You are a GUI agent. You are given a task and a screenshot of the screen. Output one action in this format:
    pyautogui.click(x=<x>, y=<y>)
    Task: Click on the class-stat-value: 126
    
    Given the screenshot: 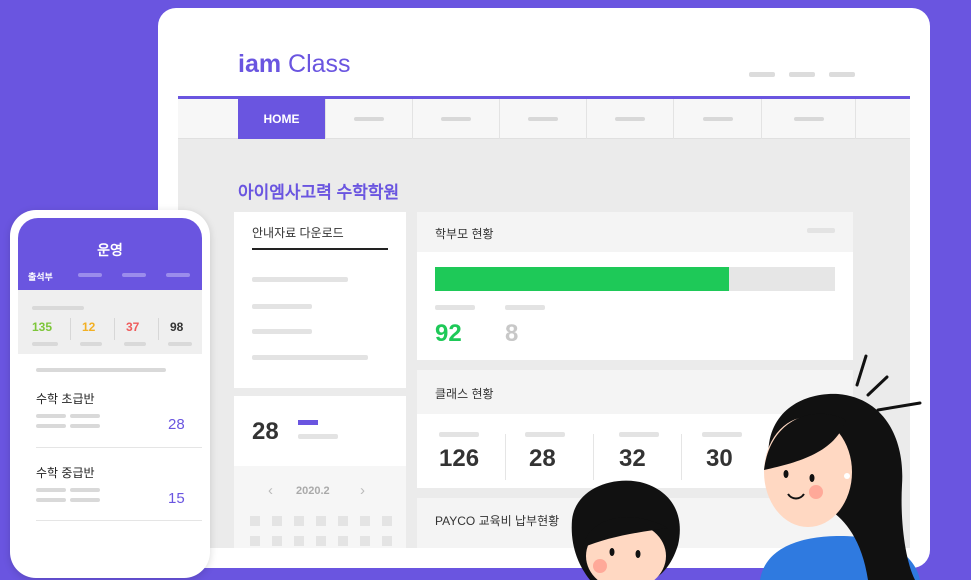 What is the action you would take?
    pyautogui.click(x=459, y=458)
    